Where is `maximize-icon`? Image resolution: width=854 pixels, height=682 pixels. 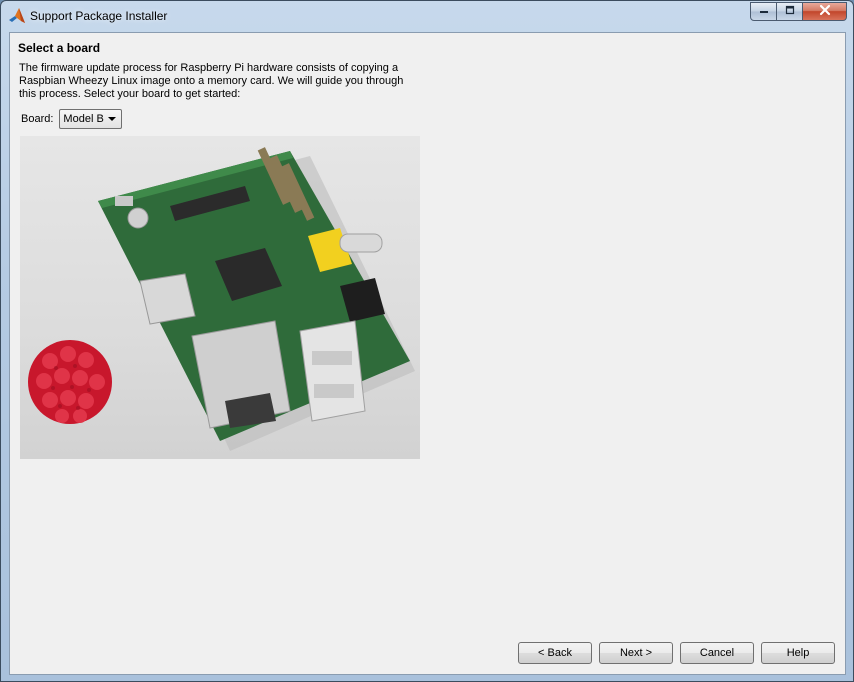 maximize-icon is located at coordinates (790, 11).